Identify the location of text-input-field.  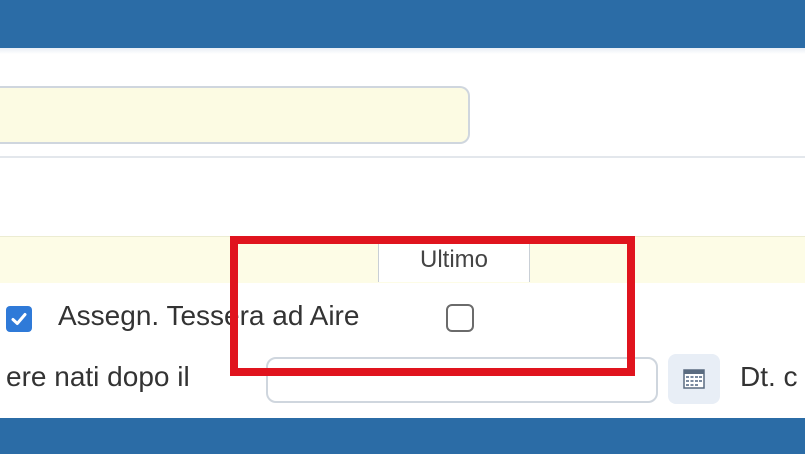
(235, 115).